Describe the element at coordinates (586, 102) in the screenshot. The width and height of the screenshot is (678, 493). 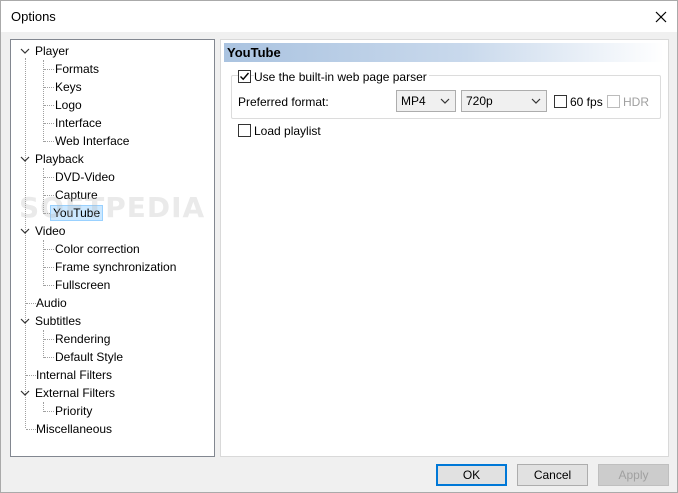
I see `fps60-label: 60 fps` at that location.